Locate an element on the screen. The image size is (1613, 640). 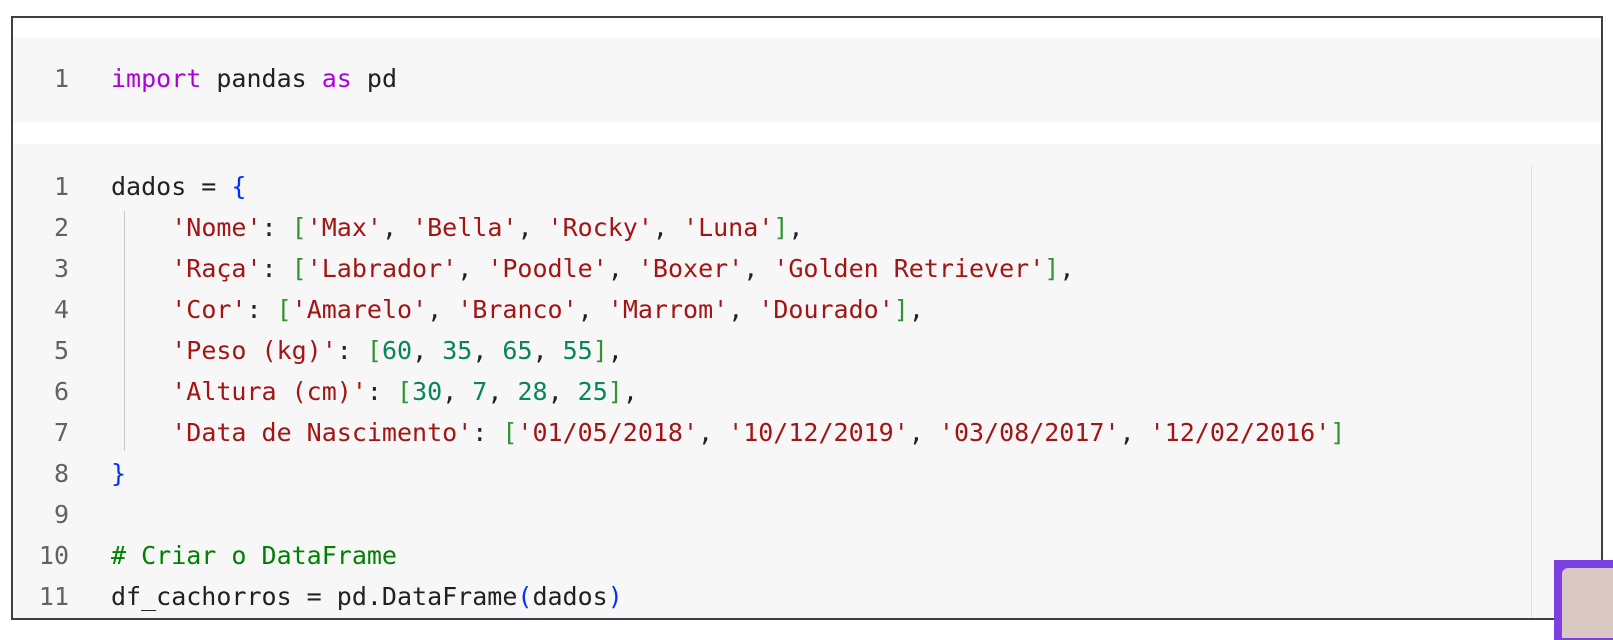
code-line: 5 'Peso (kg)': [60, 35, 65, 55], is located at coordinates (318, 350).